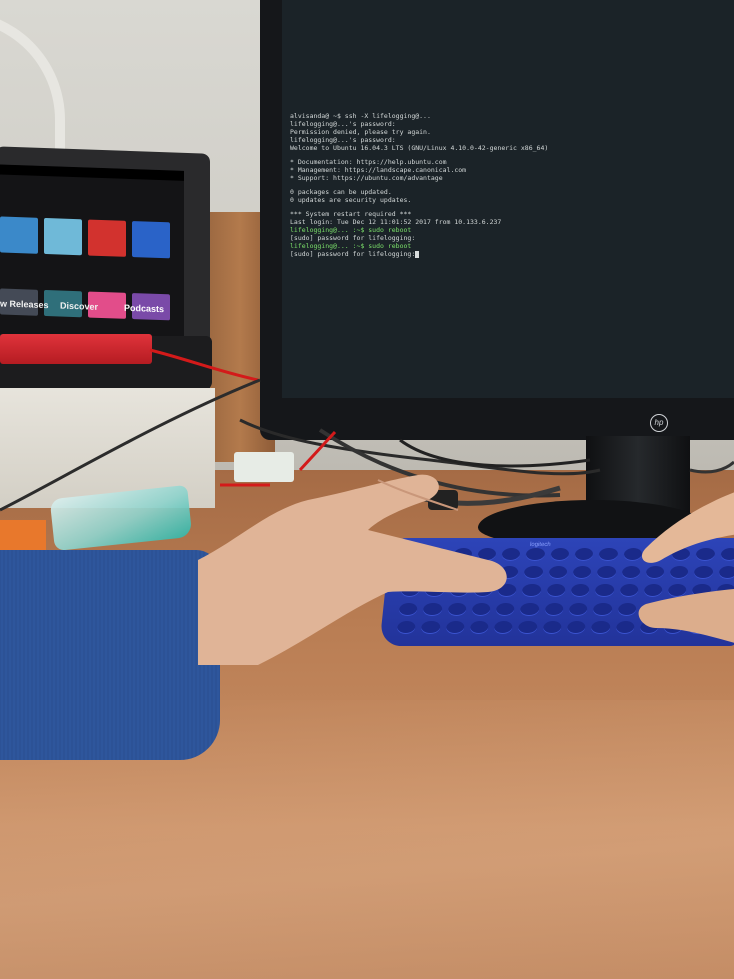 Image resolution: width=734 pixels, height=979 pixels. I want to click on left-hand, so click(352, 569).